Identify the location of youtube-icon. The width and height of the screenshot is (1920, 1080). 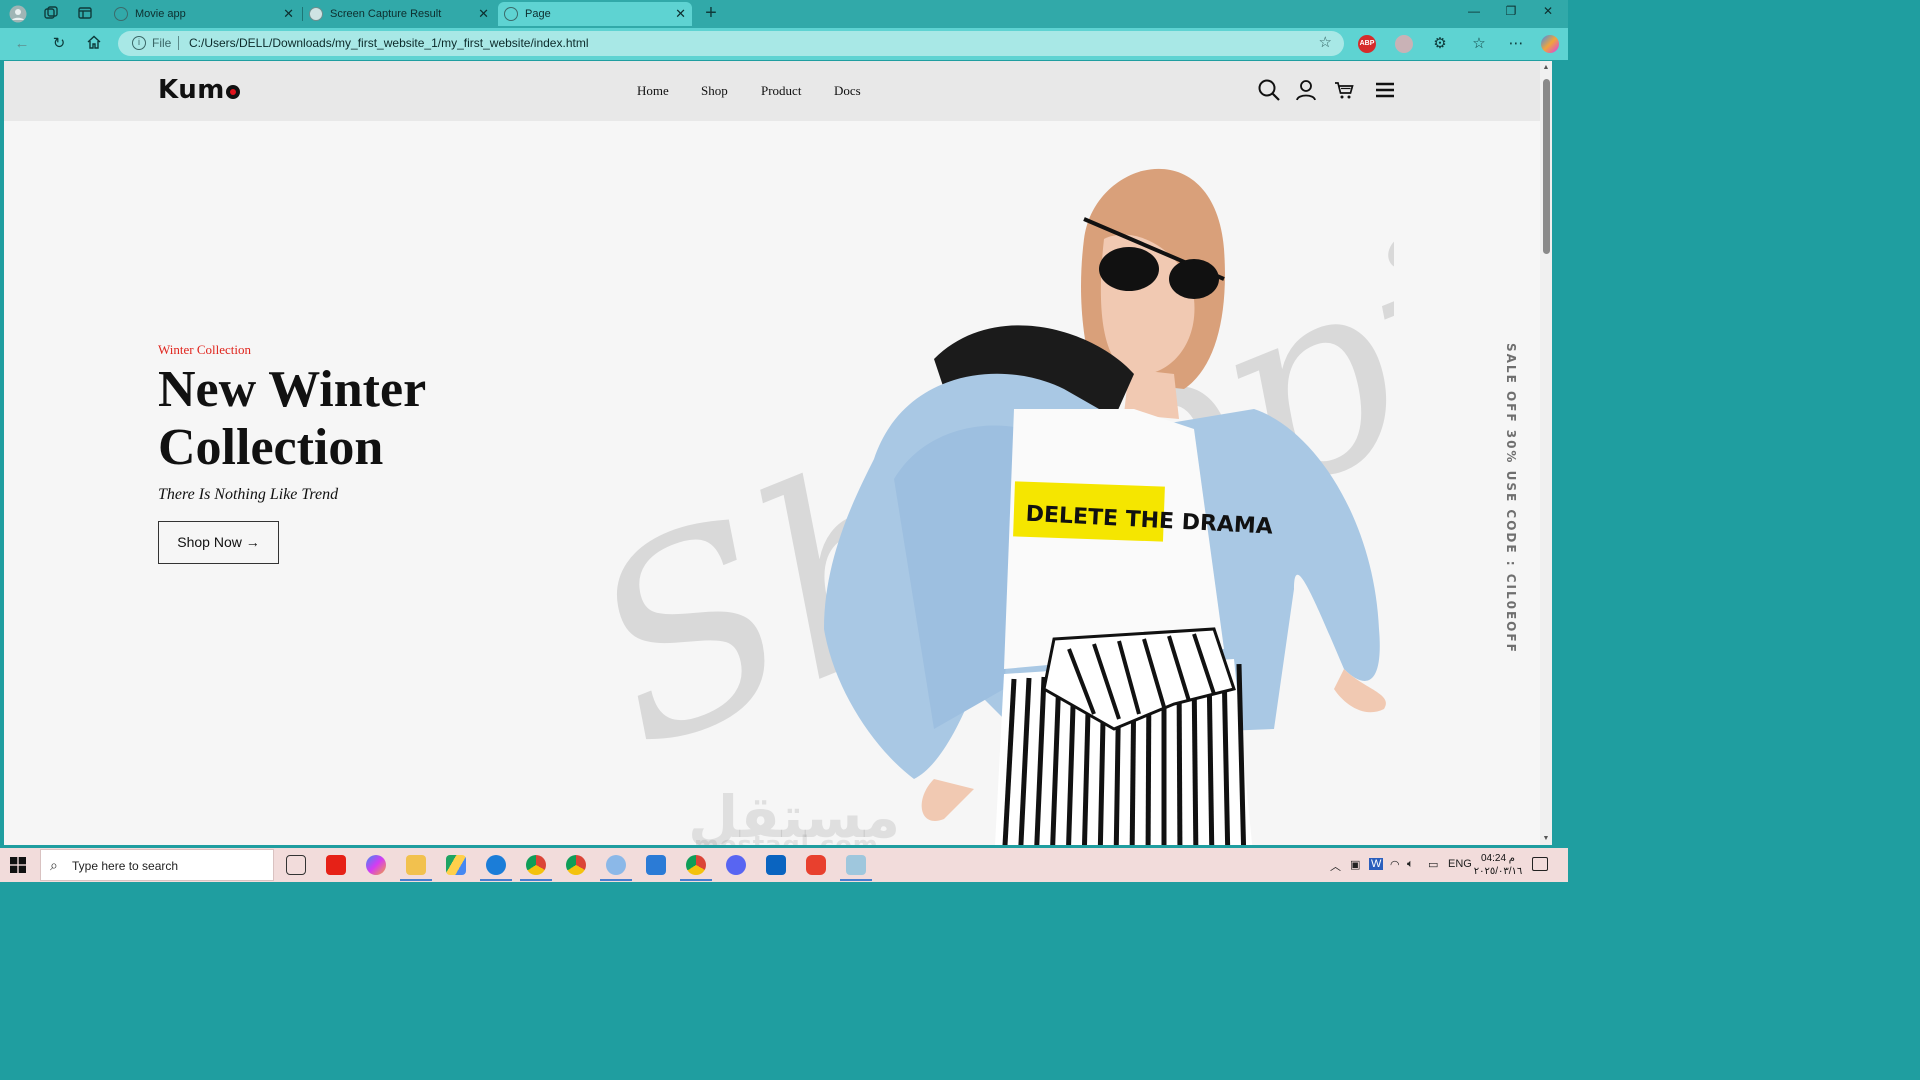
(336, 865).